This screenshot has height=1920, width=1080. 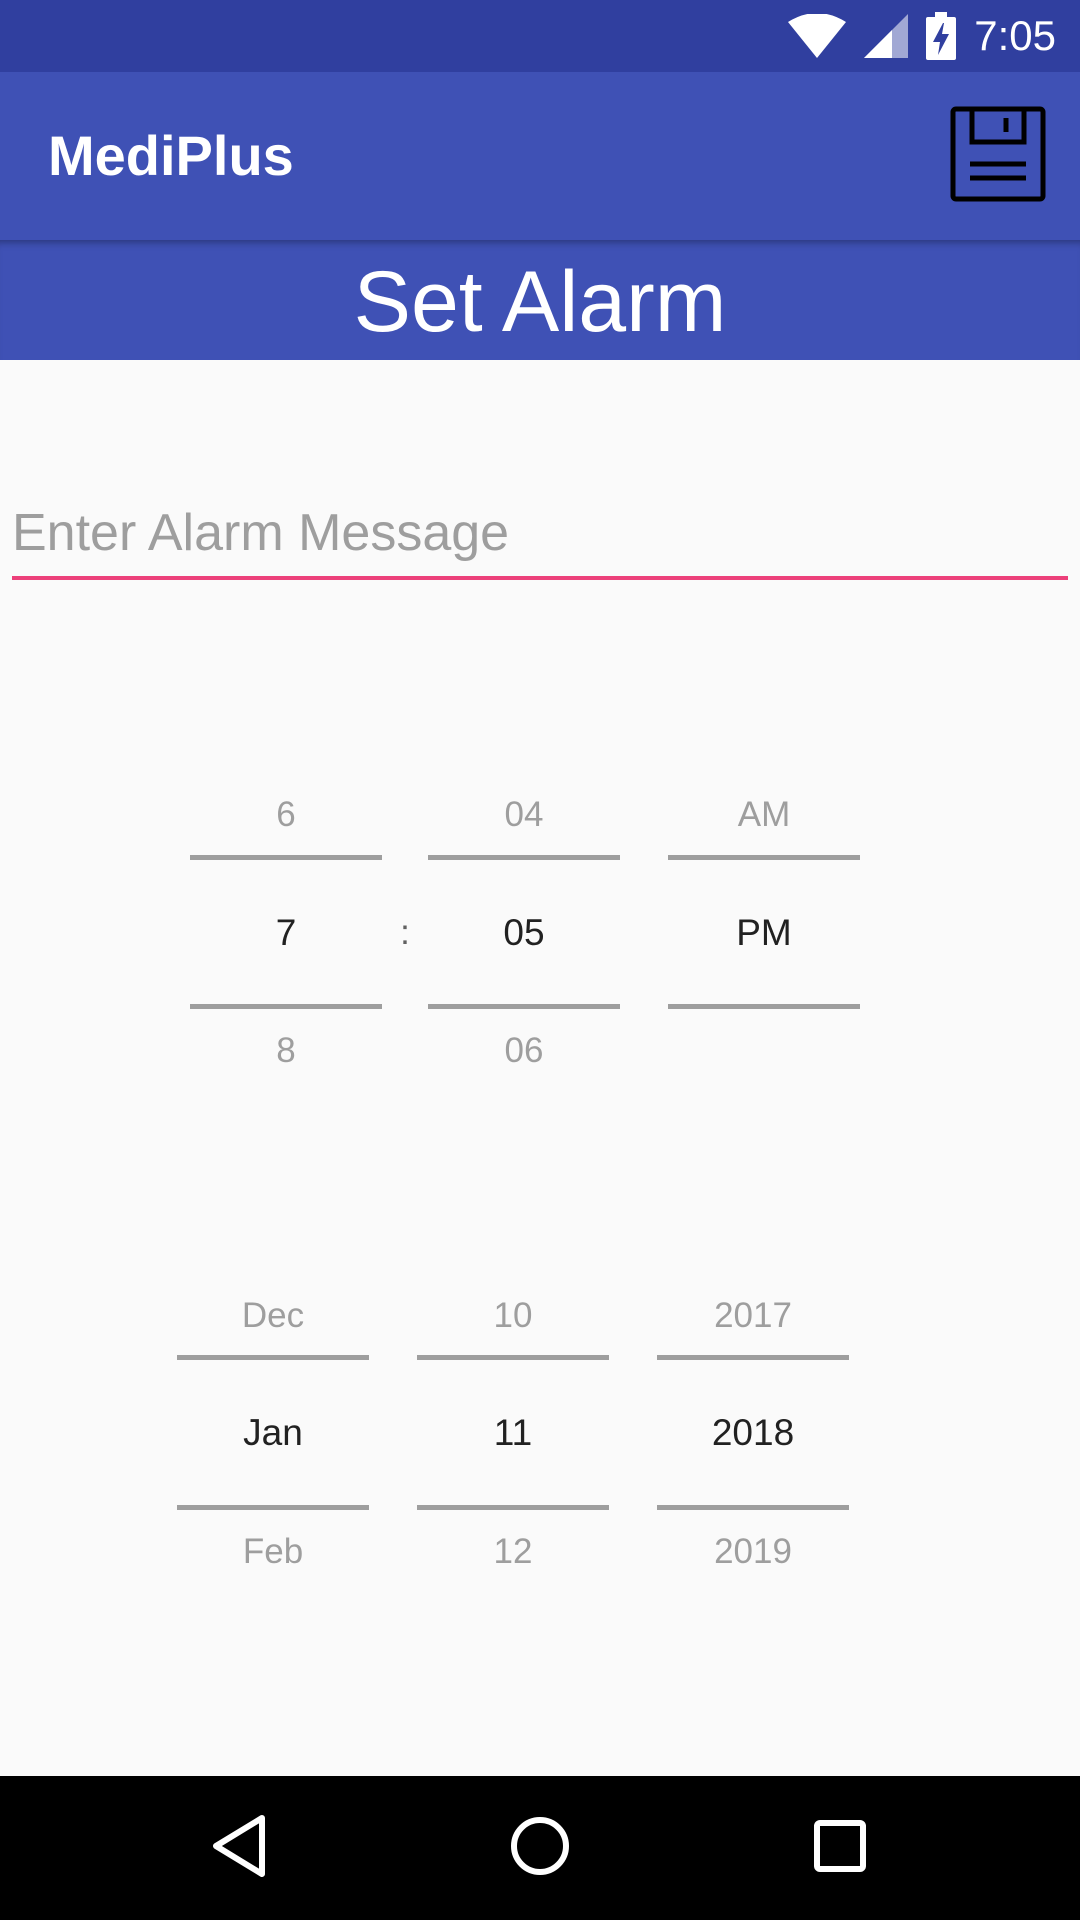 What do you see at coordinates (286, 1006) in the screenshot?
I see `hour-divider-bottom` at bounding box center [286, 1006].